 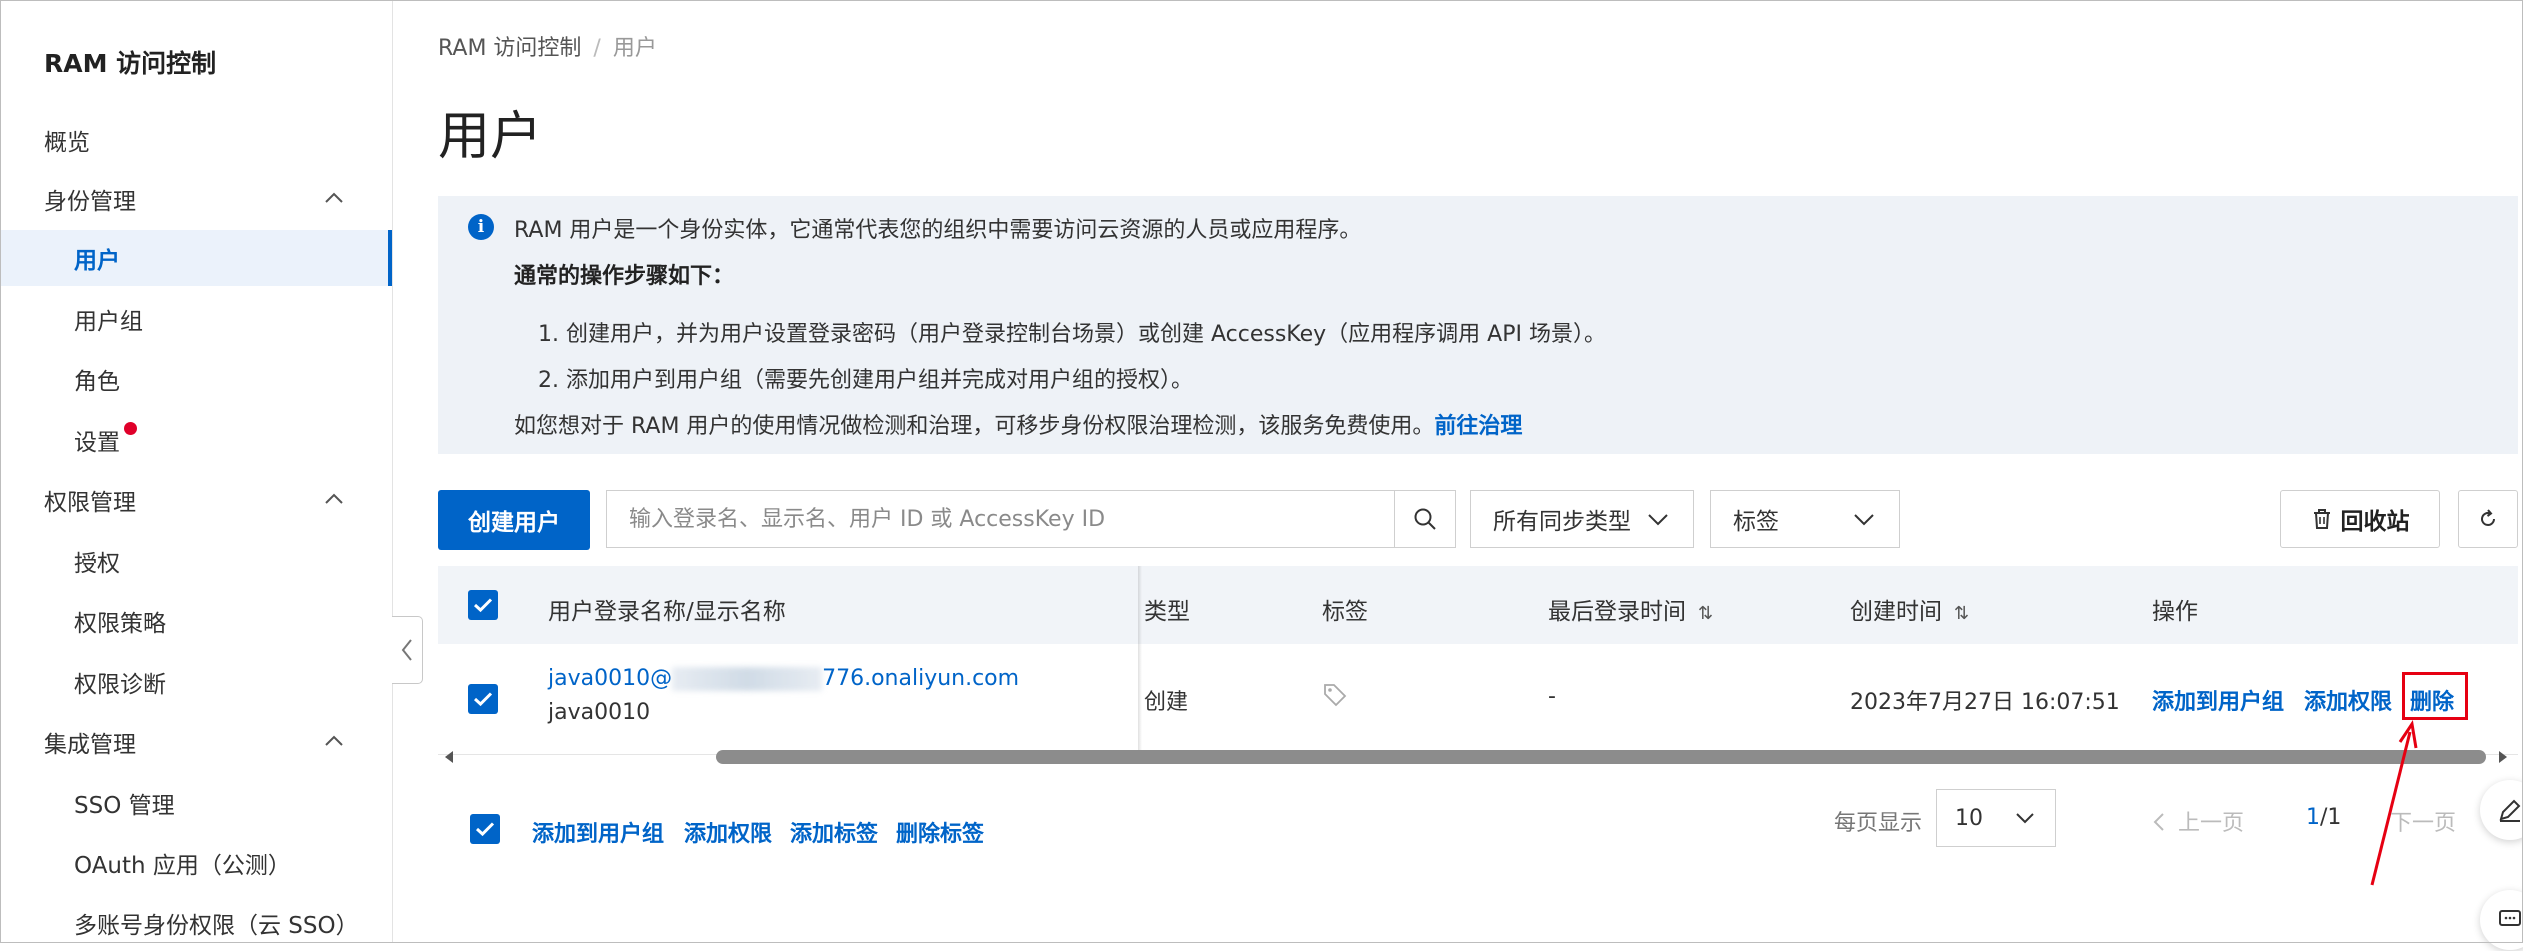 What do you see at coordinates (2503, 757) in the screenshot?
I see `caret-right-icon` at bounding box center [2503, 757].